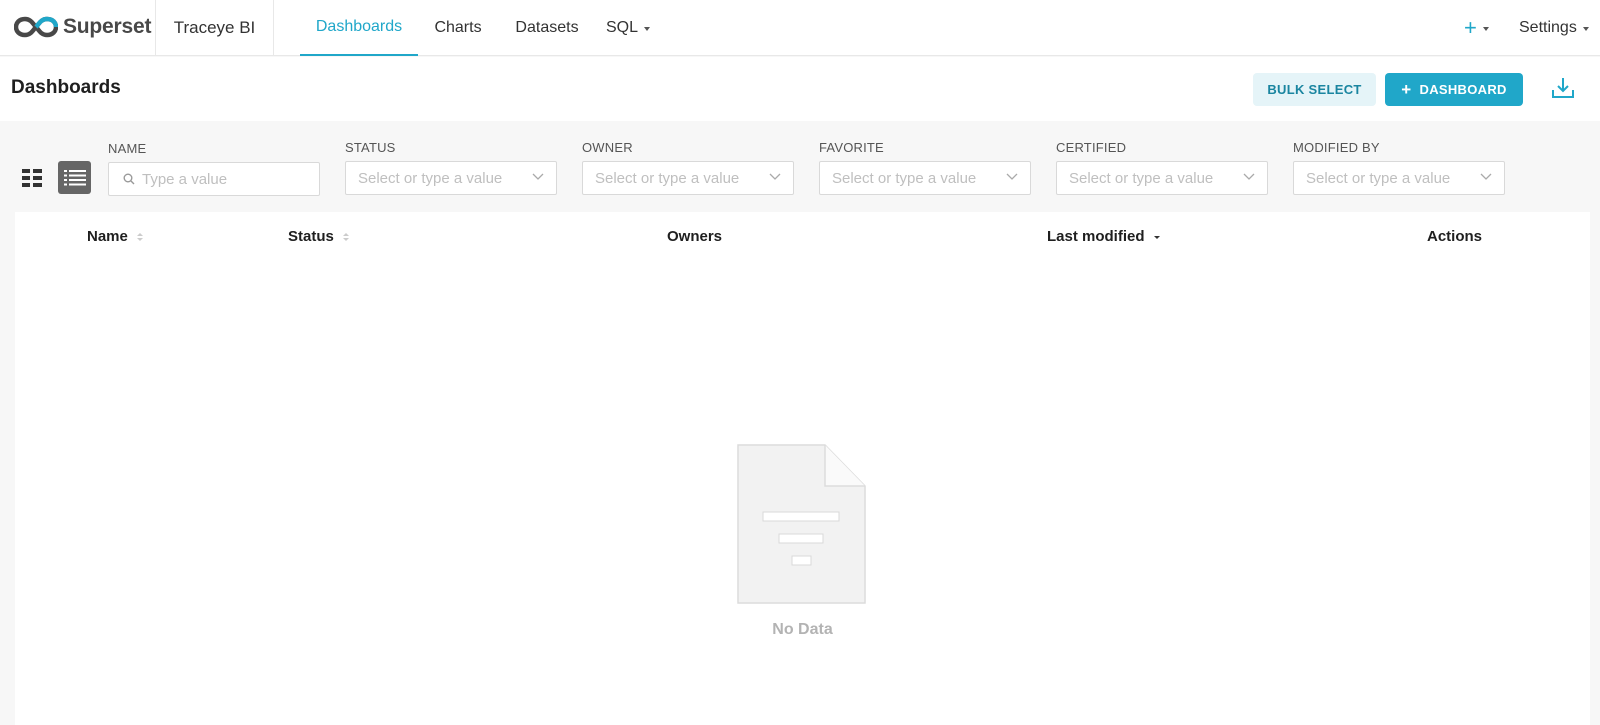  I want to click on page-title: Dashboards, so click(66, 87).